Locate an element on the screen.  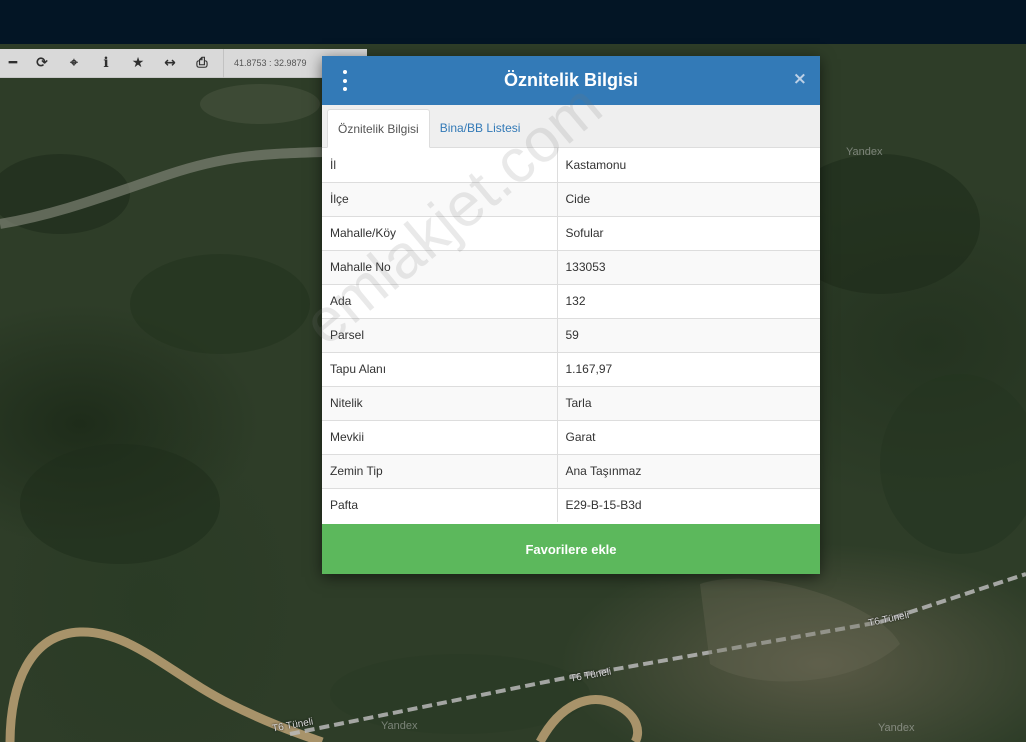
row-key: Mahalle/Köy is located at coordinates (440, 233).